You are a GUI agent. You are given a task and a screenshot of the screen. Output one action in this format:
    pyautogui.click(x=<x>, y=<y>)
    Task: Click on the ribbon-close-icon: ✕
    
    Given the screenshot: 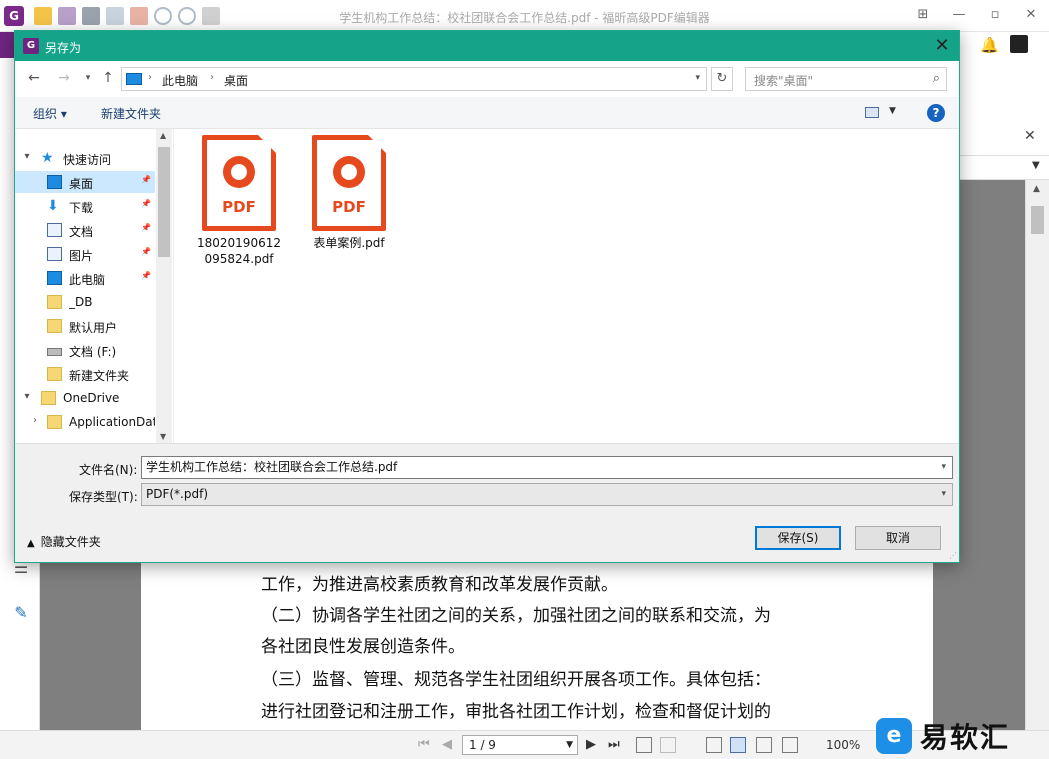 What is the action you would take?
    pyautogui.click(x=1030, y=136)
    